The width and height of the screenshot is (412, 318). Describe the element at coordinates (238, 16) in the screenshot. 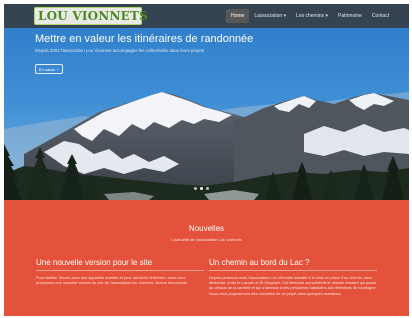

I see `nav-item-home: Home` at that location.